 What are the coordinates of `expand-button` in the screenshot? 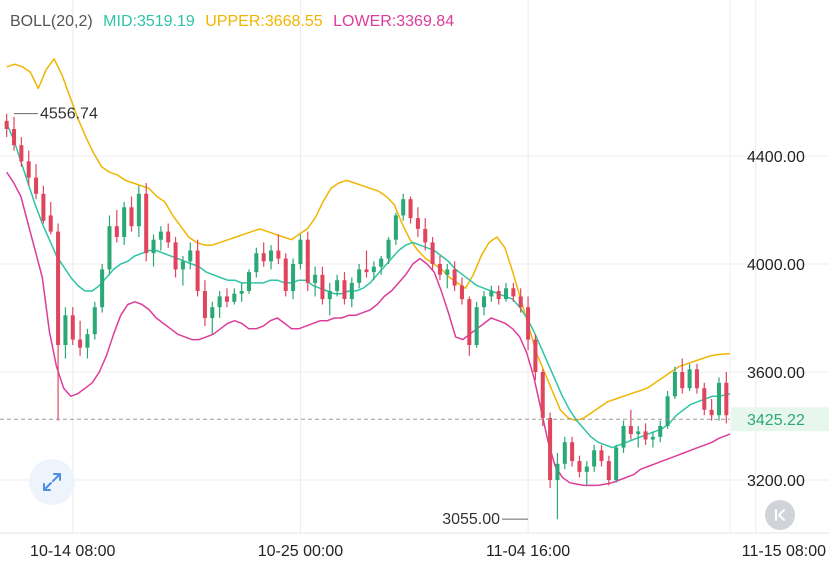 It's located at (52, 482).